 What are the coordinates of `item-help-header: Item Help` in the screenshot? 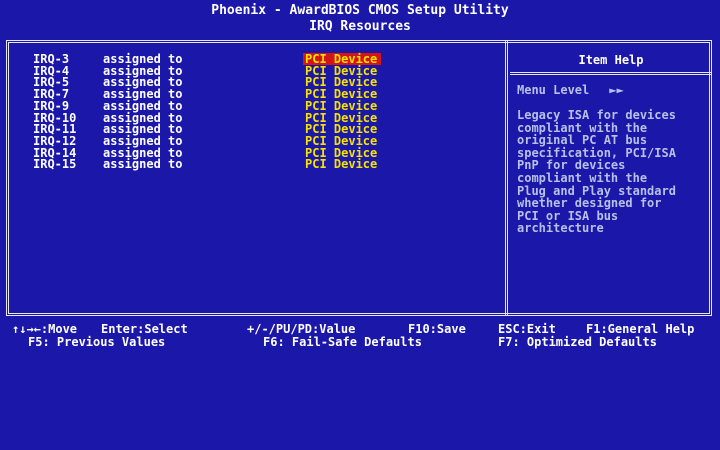 It's located at (611, 60).